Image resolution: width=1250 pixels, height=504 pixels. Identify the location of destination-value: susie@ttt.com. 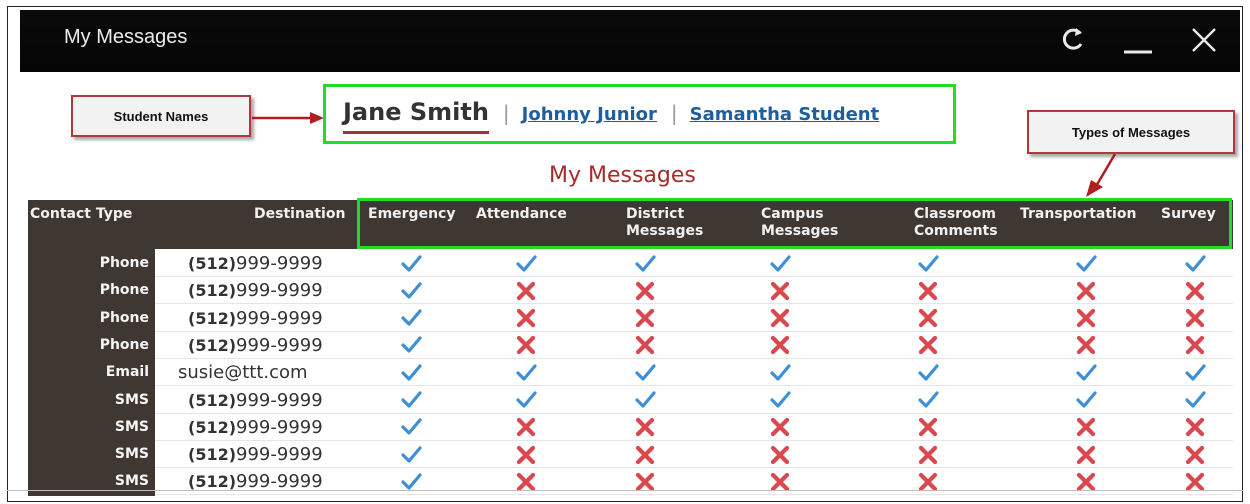
(243, 372).